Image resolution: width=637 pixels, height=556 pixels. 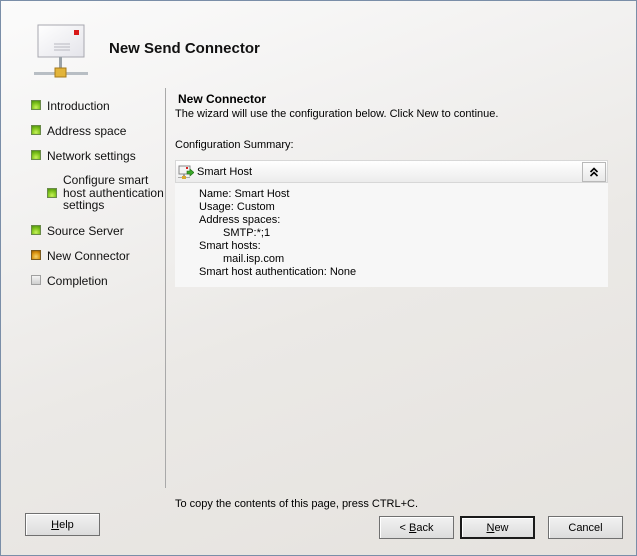 What do you see at coordinates (413, 527) in the screenshot?
I see `button-accelerator: B` at bounding box center [413, 527].